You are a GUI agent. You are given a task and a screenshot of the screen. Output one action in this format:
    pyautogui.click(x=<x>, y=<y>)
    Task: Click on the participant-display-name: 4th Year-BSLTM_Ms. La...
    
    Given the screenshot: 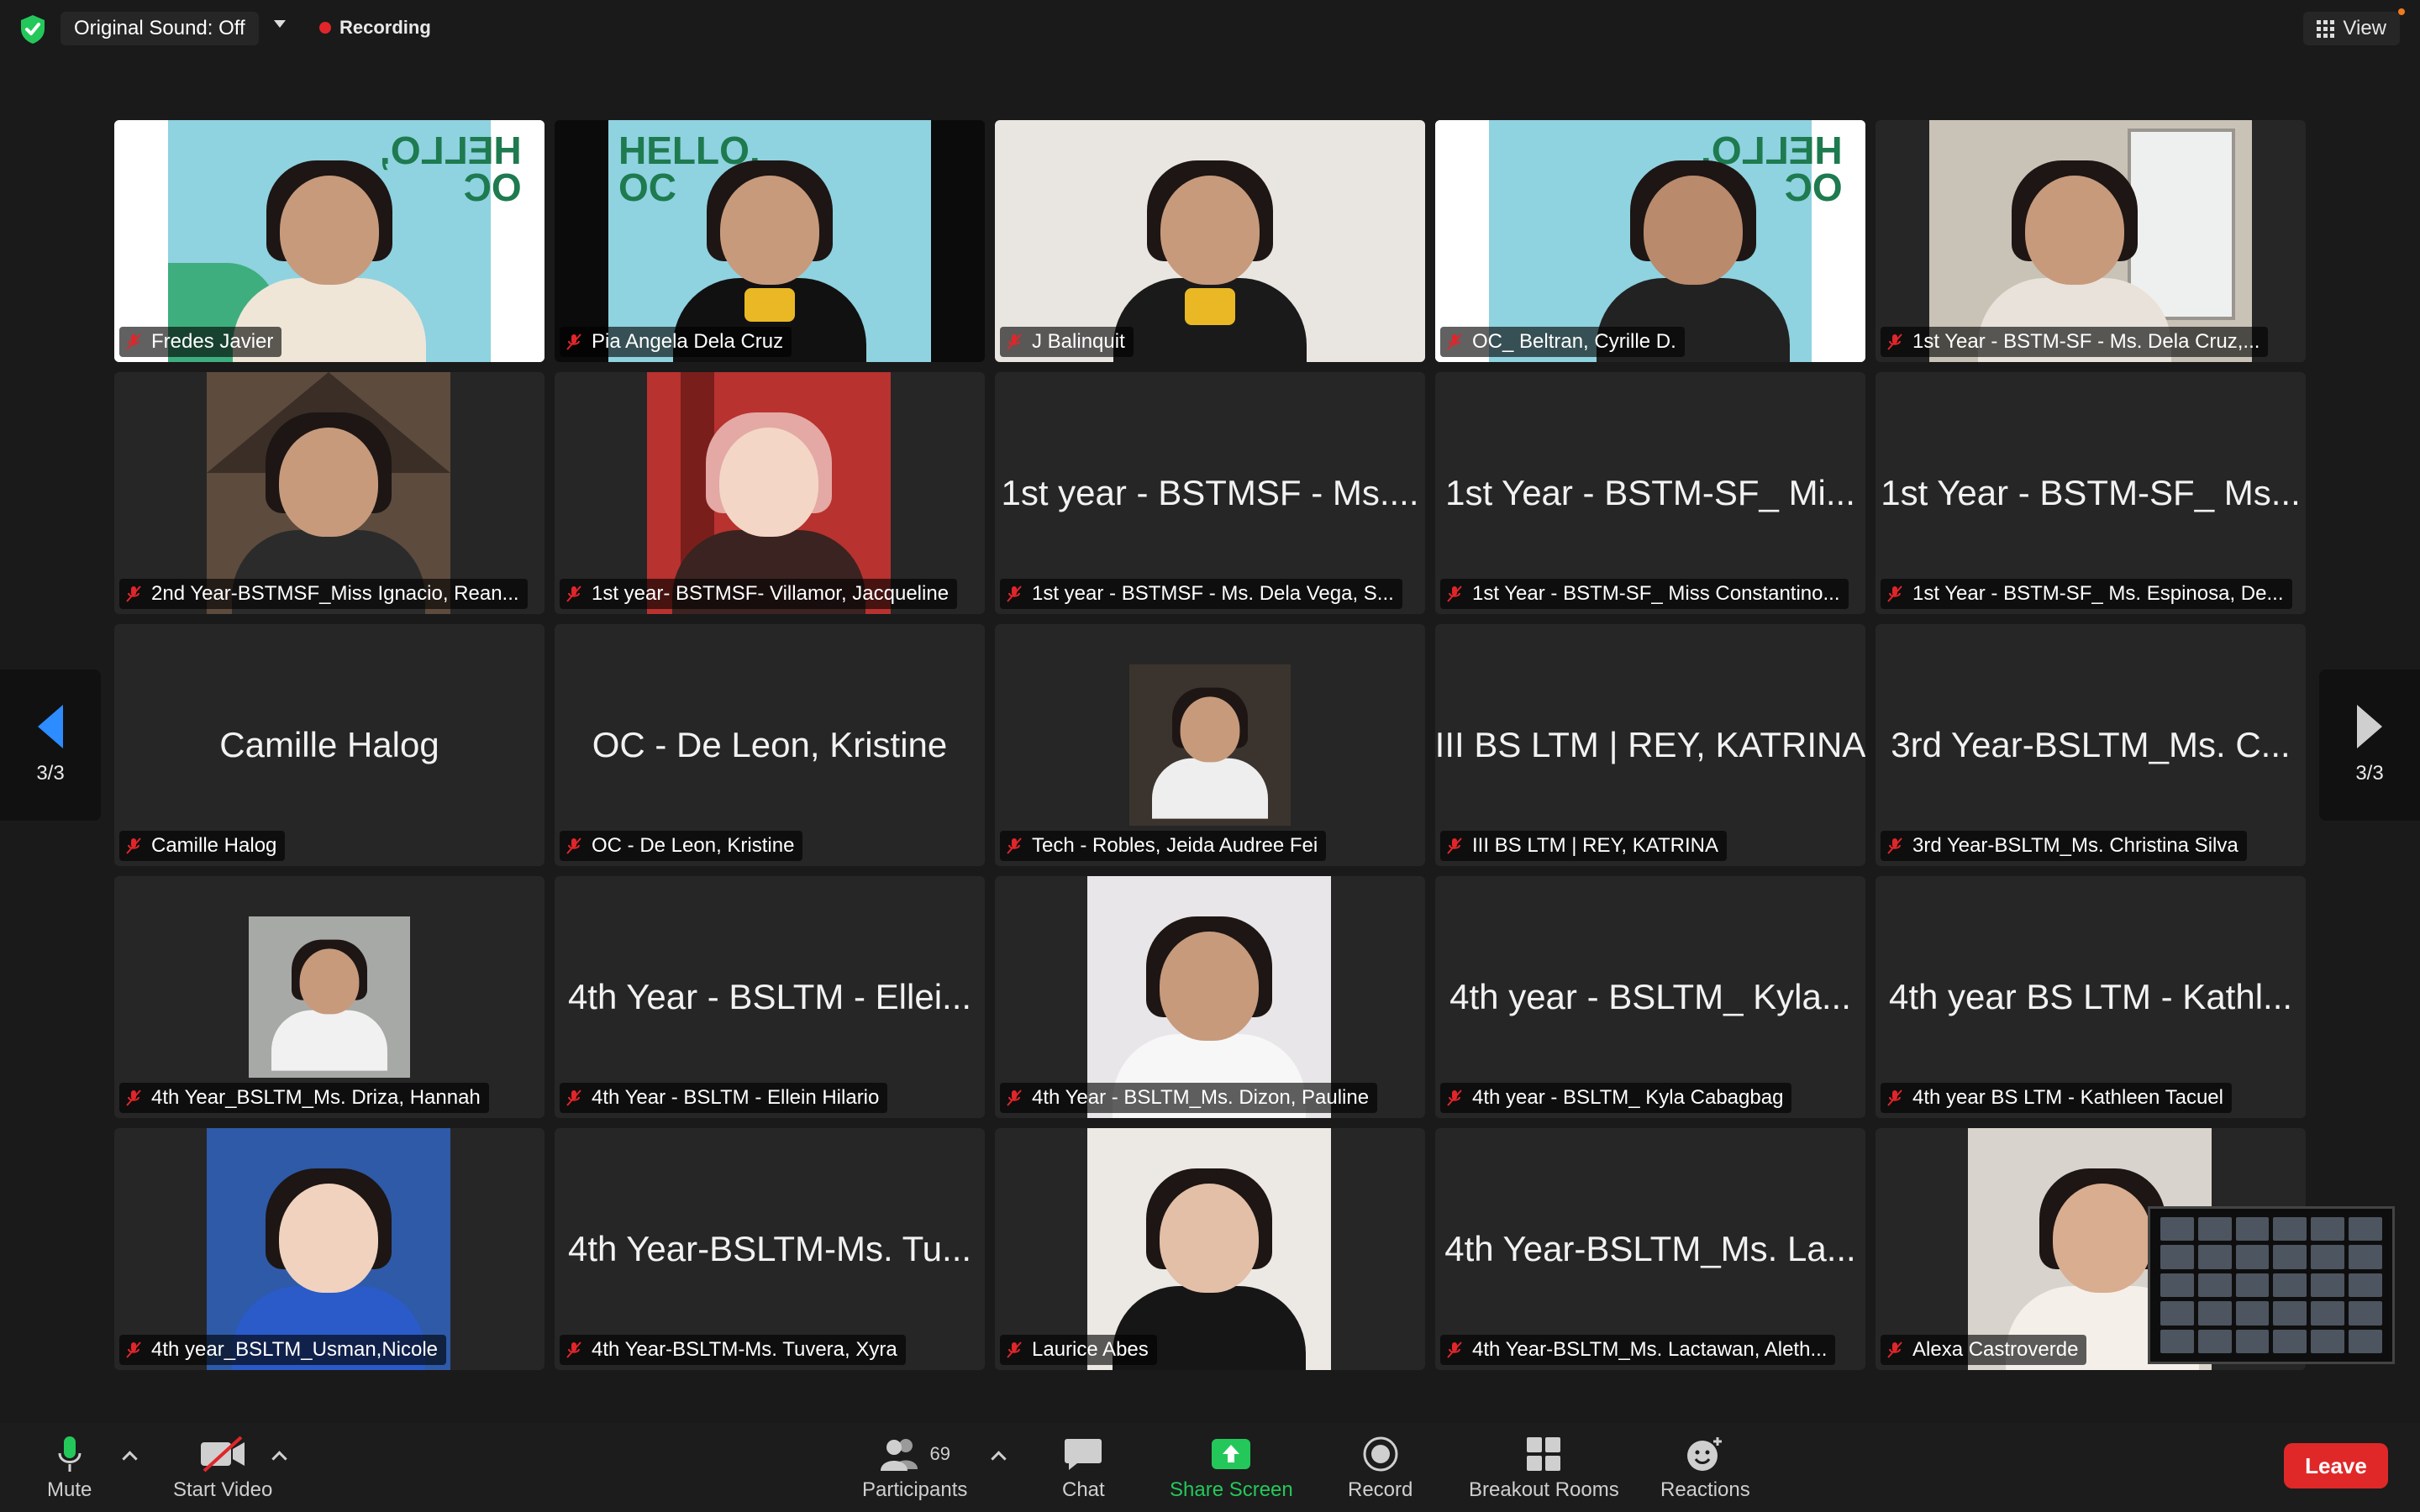 What is the action you would take?
    pyautogui.click(x=1650, y=1248)
    